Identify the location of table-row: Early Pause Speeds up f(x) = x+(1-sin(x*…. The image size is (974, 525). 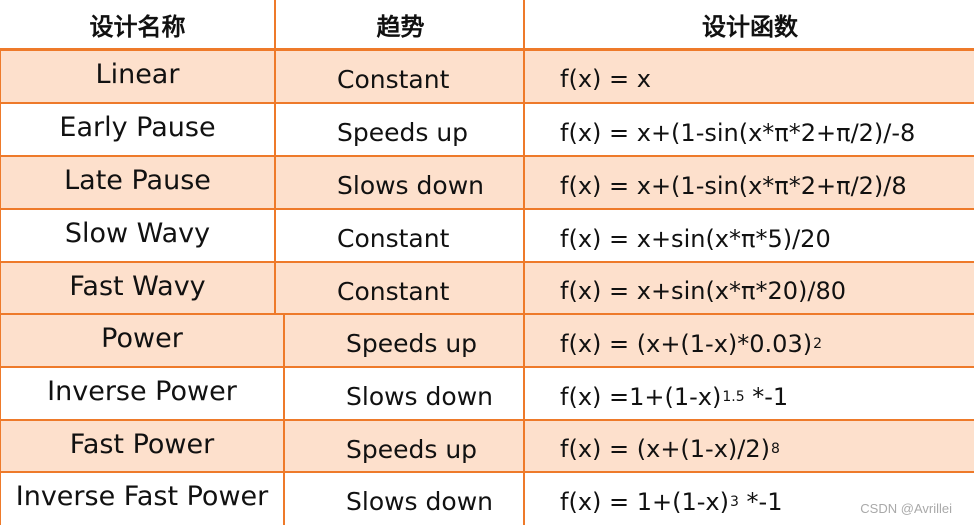
(487, 129).